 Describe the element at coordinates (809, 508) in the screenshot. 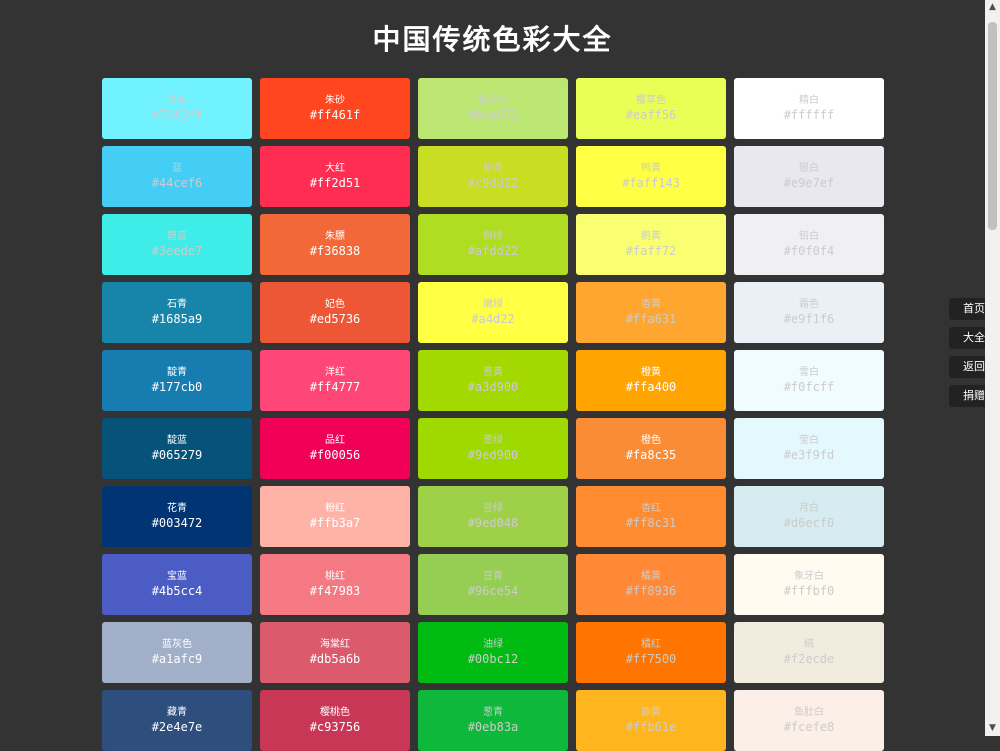

I see `color-name: 月白` at that location.